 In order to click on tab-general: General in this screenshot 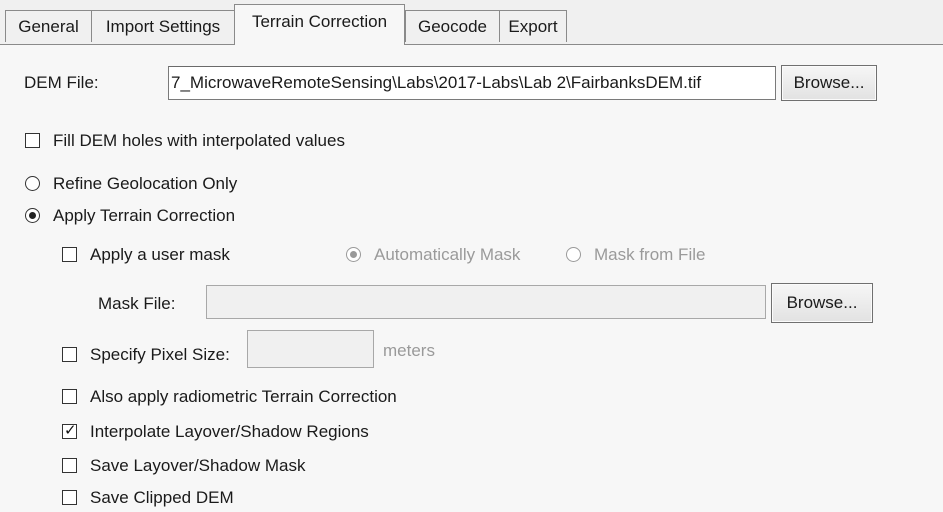, I will do `click(48, 26)`.